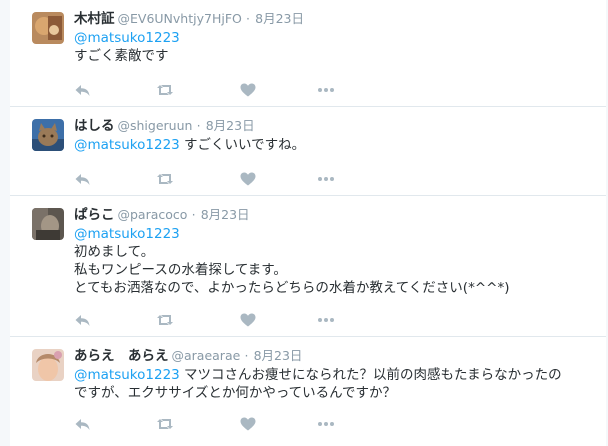  What do you see at coordinates (292, 288) in the screenshot?
I see `tweet-text-line: とてもお洒落なので、よかったらどちらの水着か教えてください(*^^*)` at bounding box center [292, 288].